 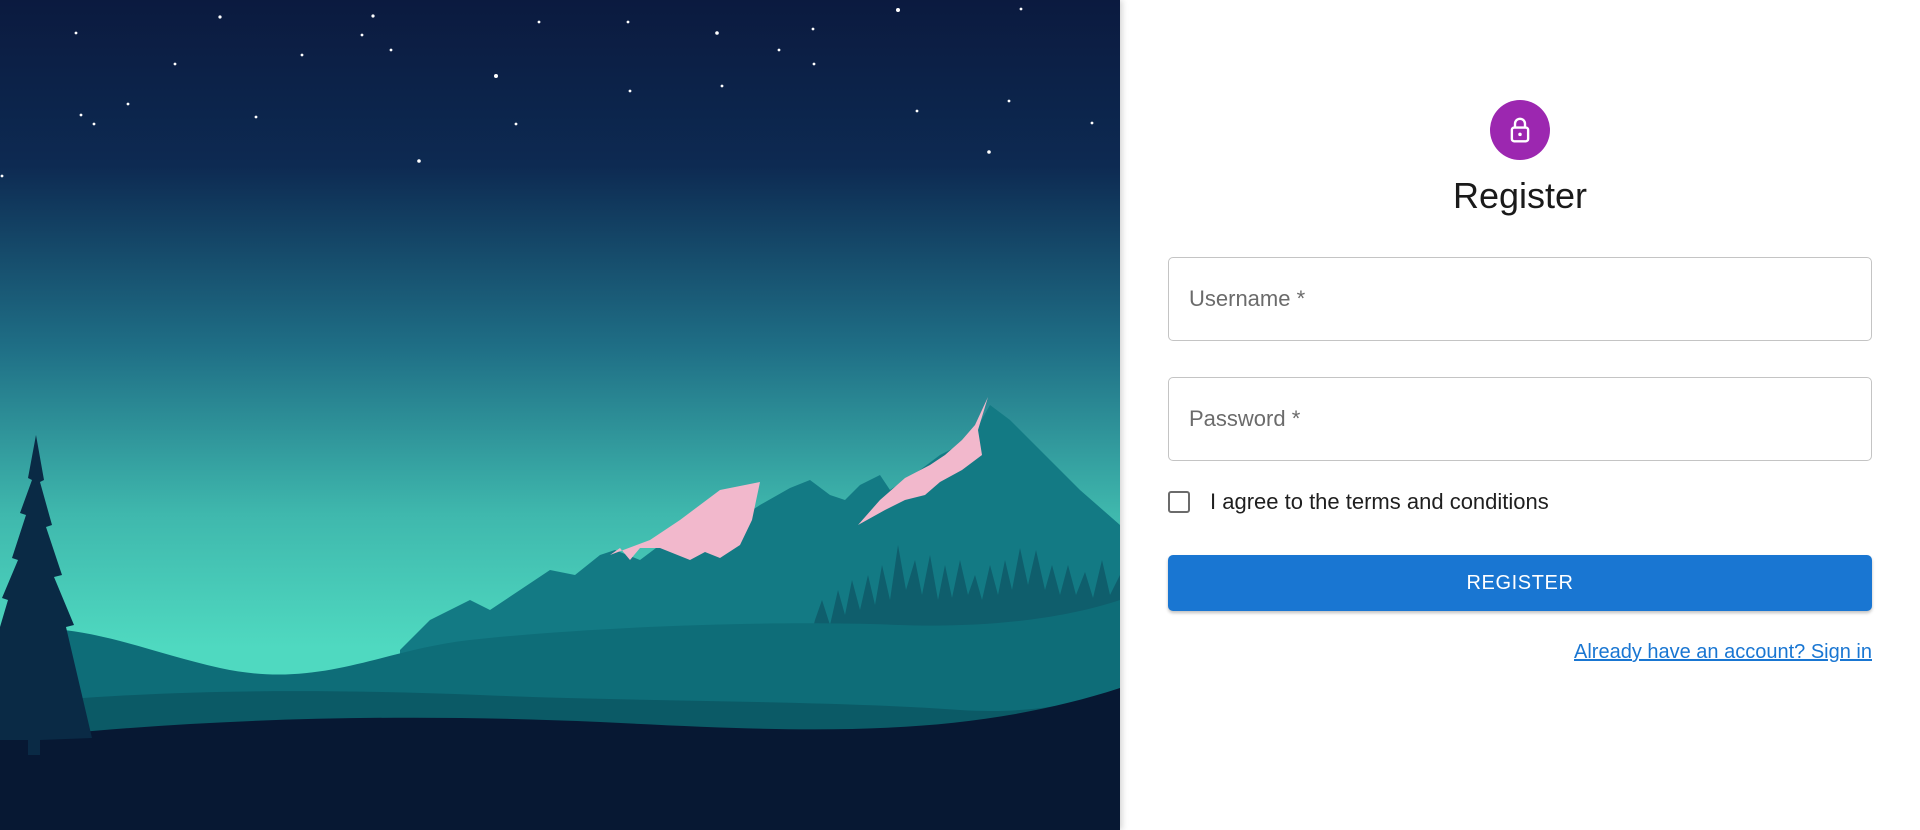 I want to click on lock-avatar, so click(x=1520, y=130).